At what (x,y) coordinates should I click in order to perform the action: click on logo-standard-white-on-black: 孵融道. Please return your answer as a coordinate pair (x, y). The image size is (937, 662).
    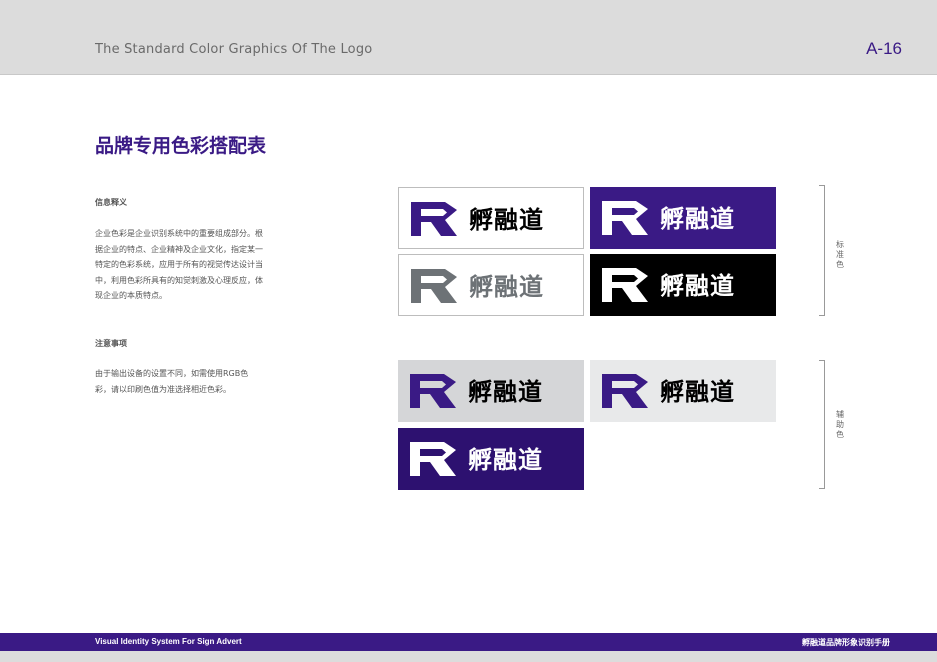
    Looking at the image, I should click on (683, 285).